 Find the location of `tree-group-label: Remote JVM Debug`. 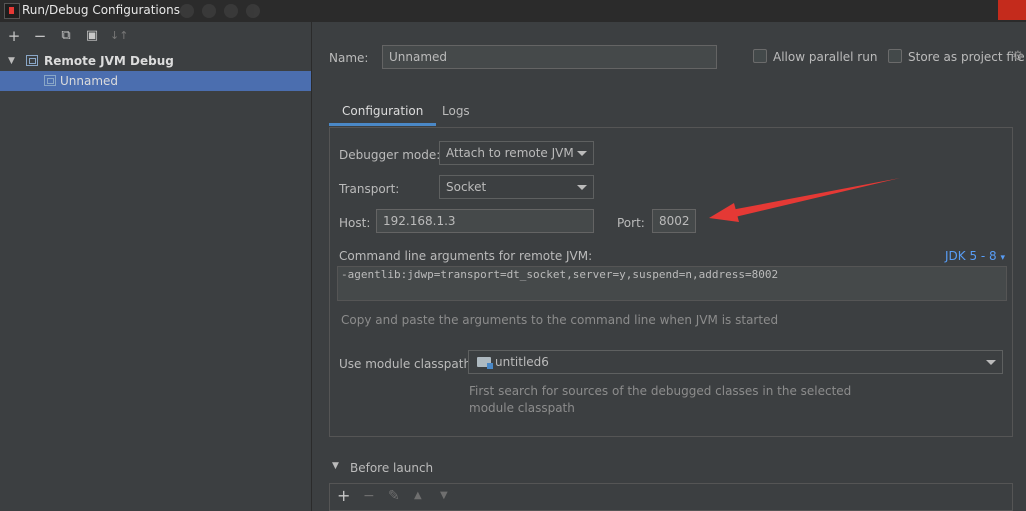

tree-group-label: Remote JVM Debug is located at coordinates (109, 61).